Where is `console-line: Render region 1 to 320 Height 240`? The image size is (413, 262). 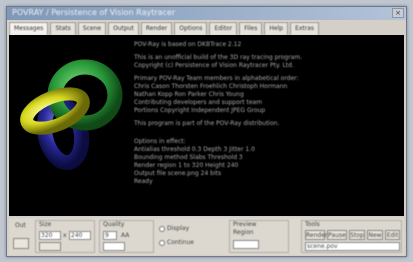
console-line: Render region 1 to 320 Height 240 is located at coordinates (186, 165).